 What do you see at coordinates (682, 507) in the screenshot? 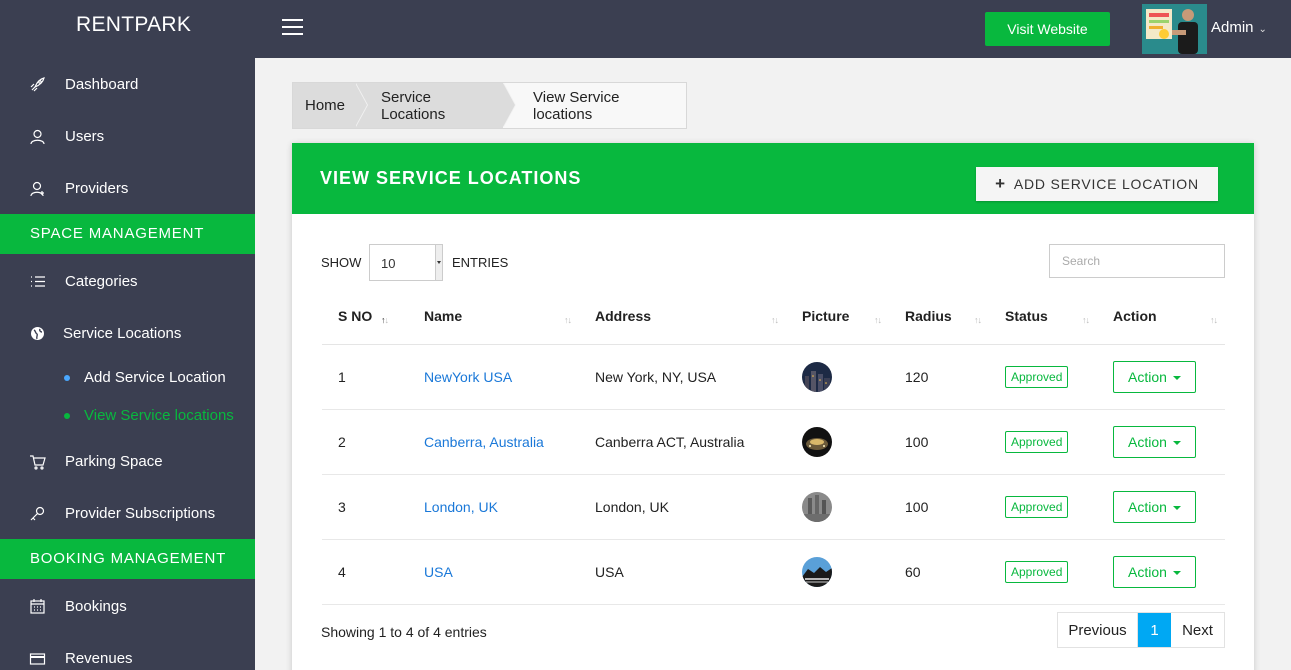
I see `cell-address: London, UK` at bounding box center [682, 507].